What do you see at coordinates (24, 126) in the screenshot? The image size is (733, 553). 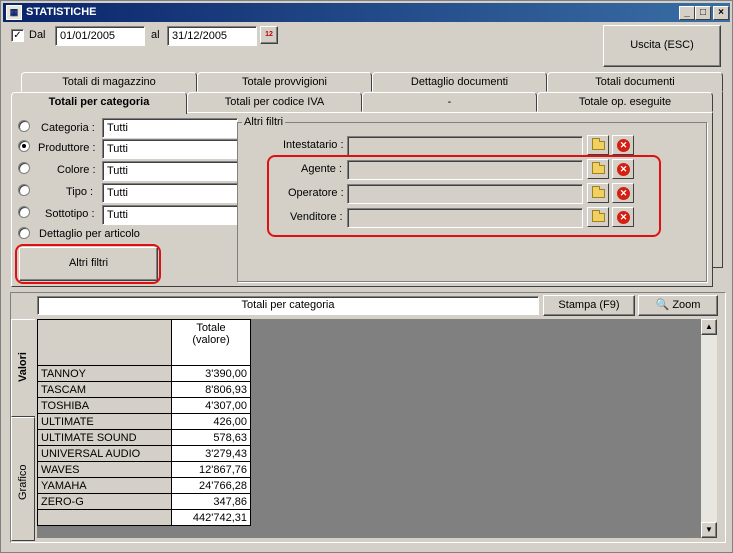 I see `radio-categoria` at bounding box center [24, 126].